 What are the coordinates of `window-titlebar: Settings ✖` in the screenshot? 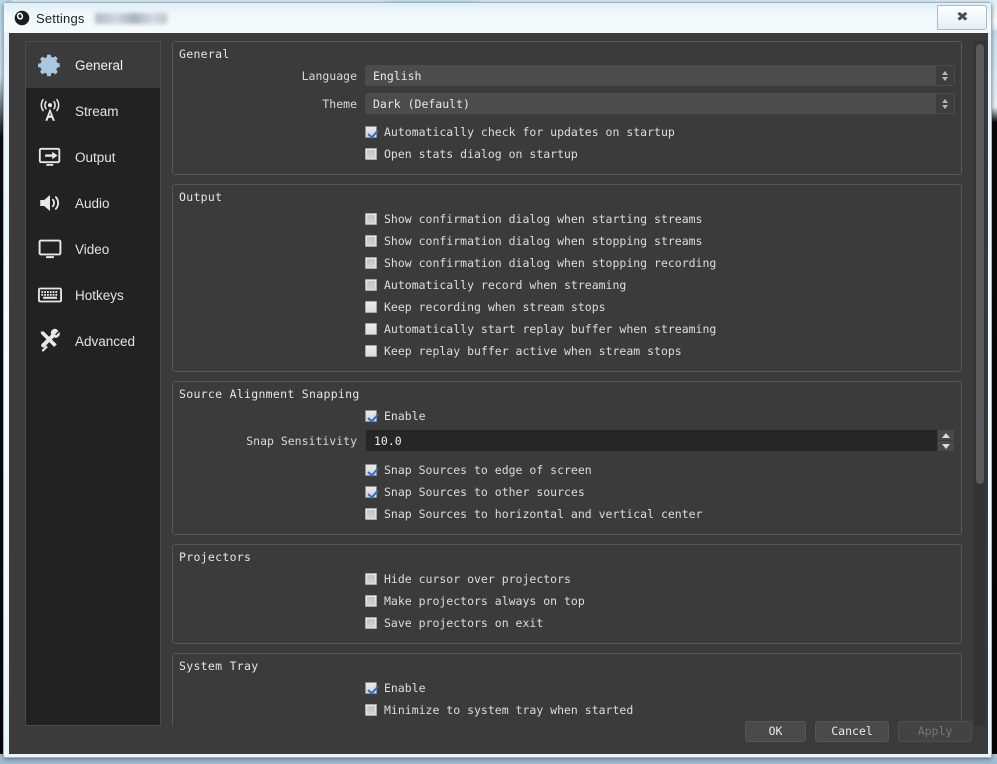 It's located at (497, 18).